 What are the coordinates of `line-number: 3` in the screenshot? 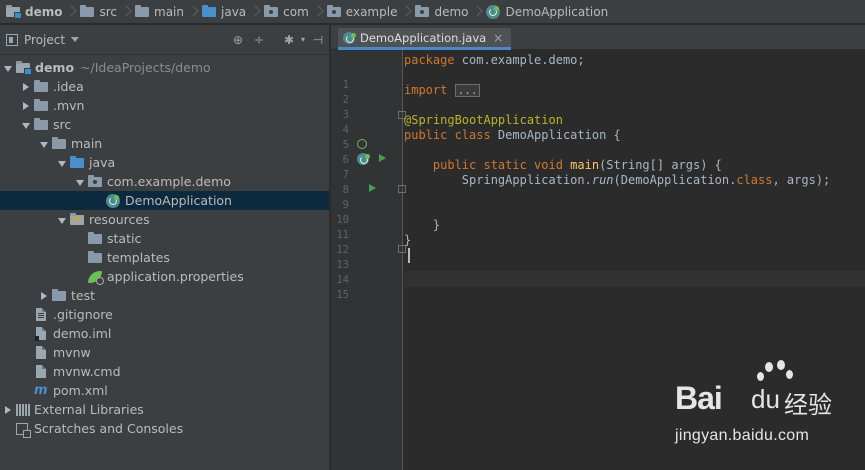 It's located at (345, 115).